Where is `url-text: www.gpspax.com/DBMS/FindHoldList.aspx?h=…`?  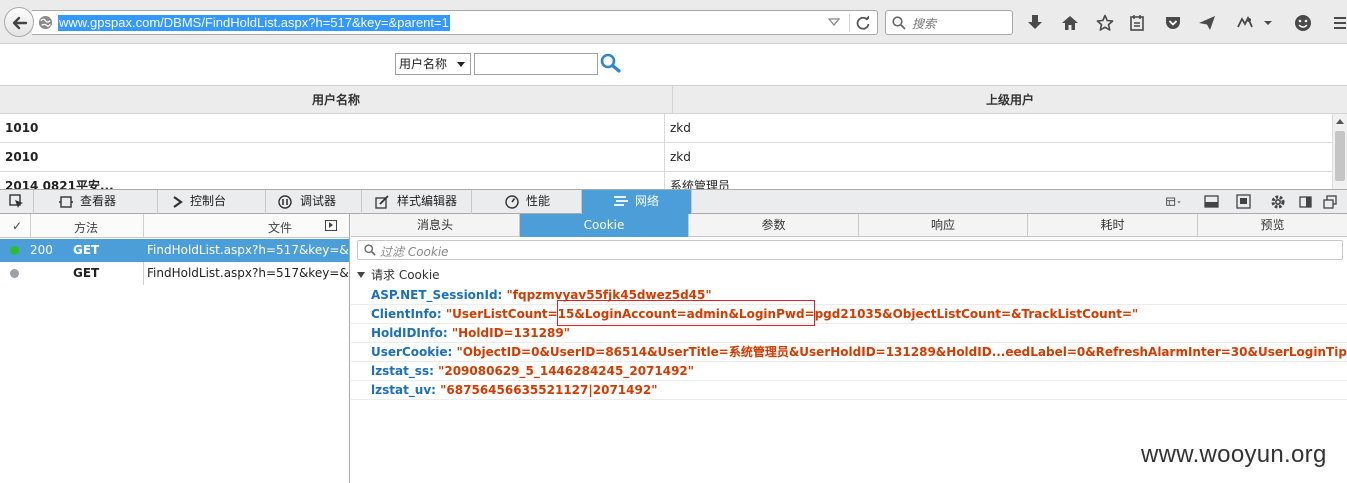 url-text: www.gpspax.com/DBMS/FindHoldList.aspx?h=… is located at coordinates (254, 23).